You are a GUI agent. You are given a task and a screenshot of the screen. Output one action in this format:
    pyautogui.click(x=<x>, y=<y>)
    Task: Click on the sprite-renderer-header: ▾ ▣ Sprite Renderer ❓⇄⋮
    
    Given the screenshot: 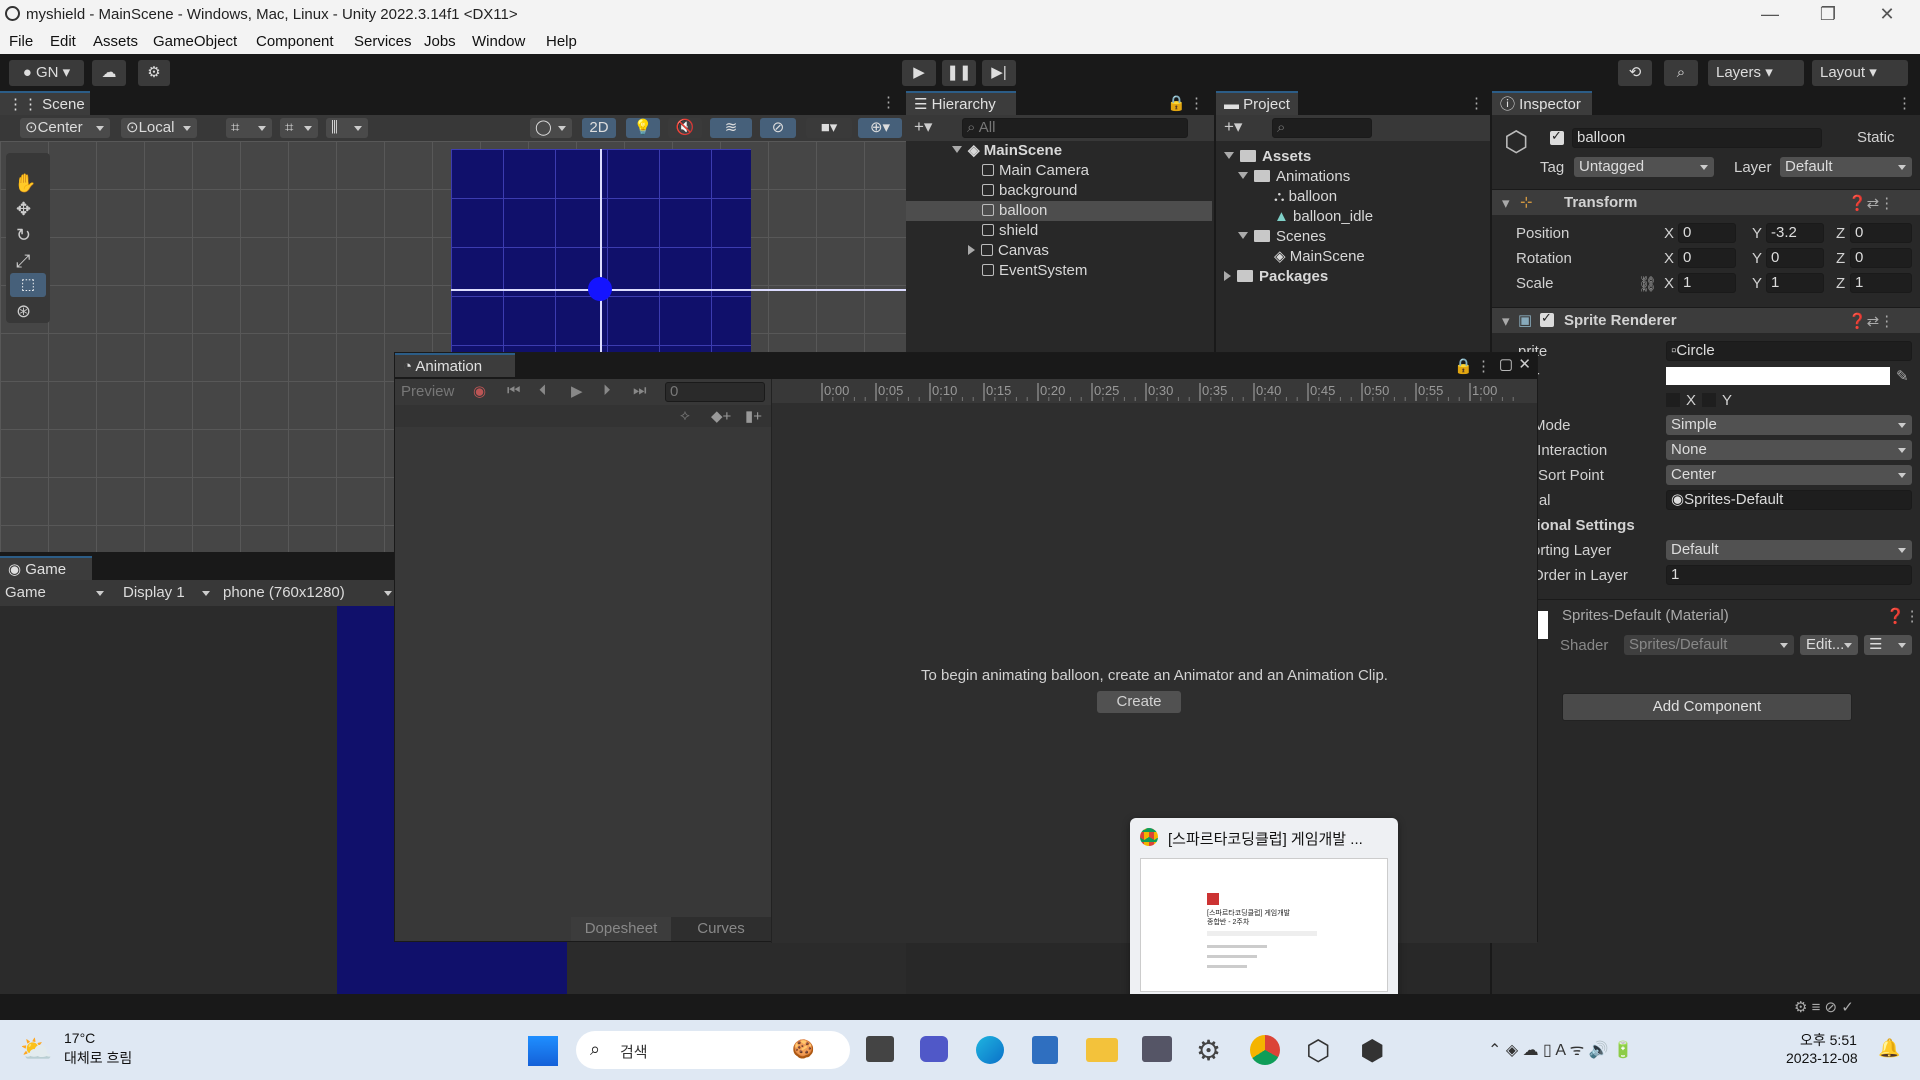 What is the action you would take?
    pyautogui.click(x=1706, y=320)
    